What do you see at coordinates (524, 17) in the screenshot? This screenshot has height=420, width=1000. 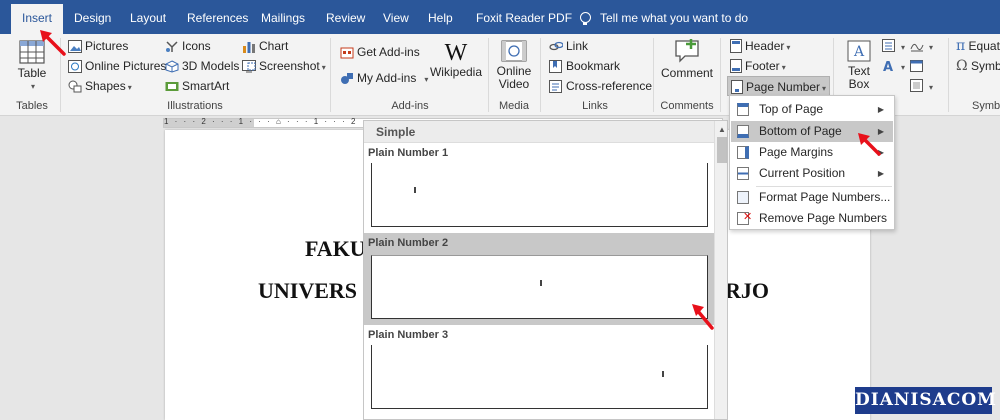 I see `tab-foxit-reader-pdf: Foxit Reader PDF` at bounding box center [524, 17].